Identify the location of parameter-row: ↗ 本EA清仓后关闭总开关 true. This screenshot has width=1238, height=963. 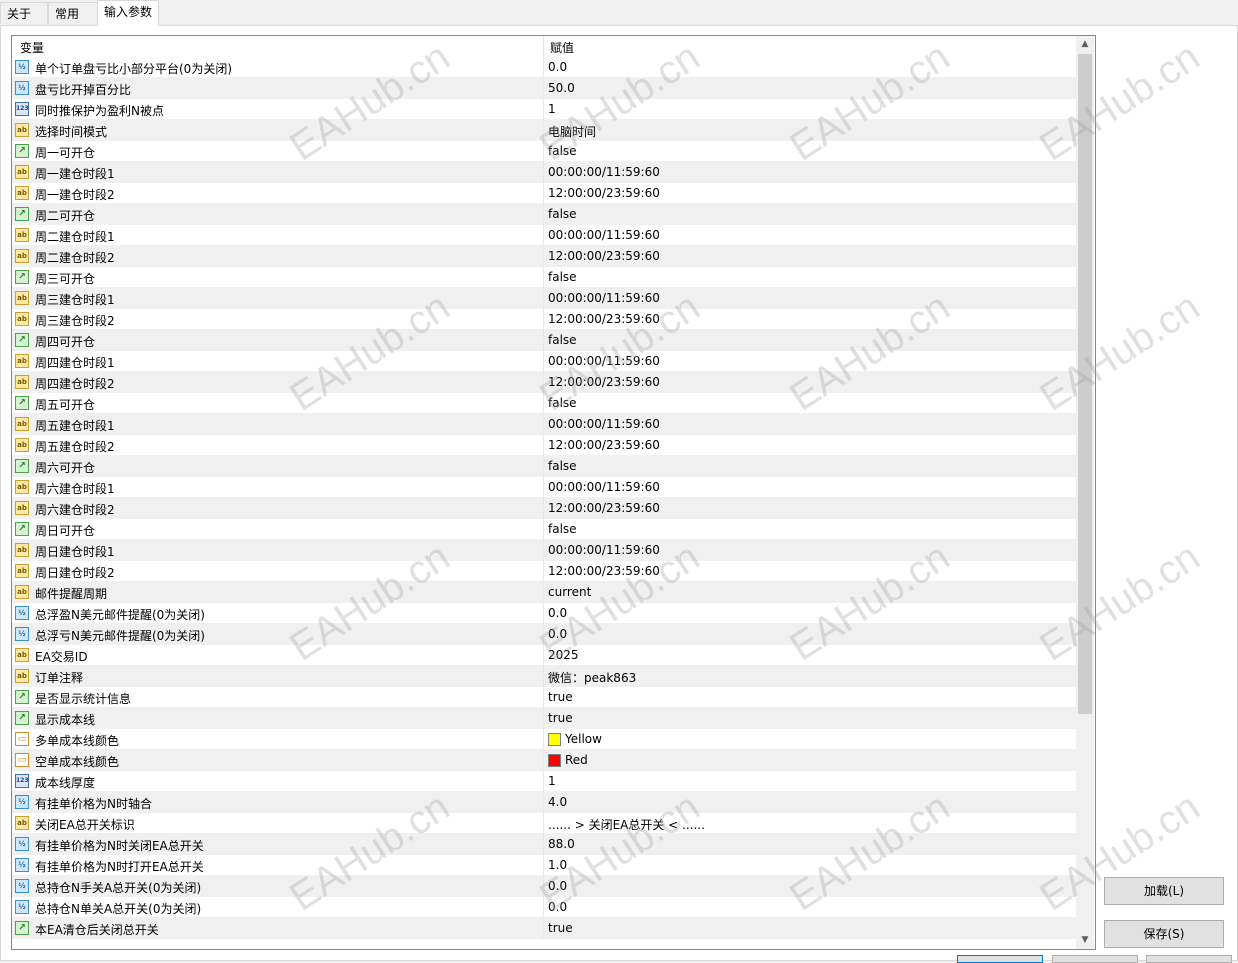
(544, 928).